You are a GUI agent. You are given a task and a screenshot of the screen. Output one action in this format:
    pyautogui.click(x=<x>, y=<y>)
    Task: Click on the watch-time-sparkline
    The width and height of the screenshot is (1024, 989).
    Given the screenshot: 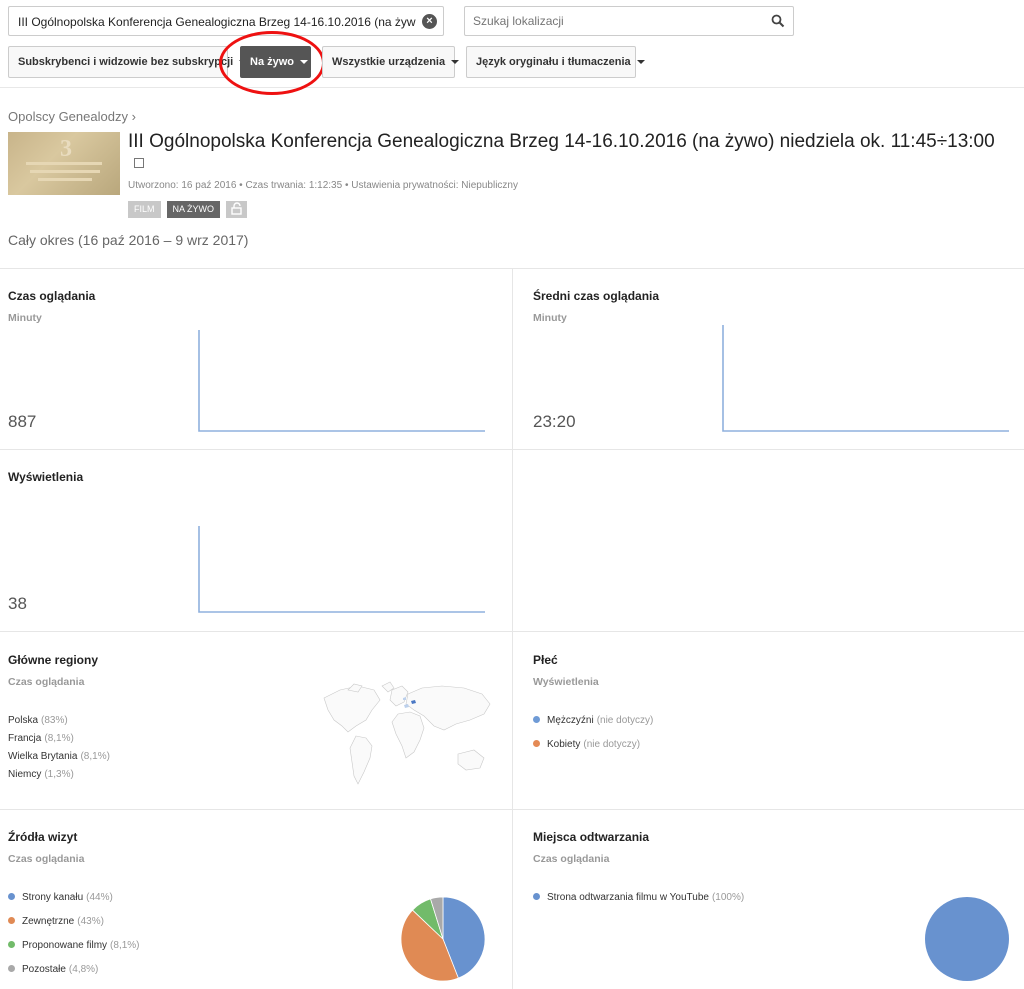 What is the action you would take?
    pyautogui.click(x=341, y=381)
    